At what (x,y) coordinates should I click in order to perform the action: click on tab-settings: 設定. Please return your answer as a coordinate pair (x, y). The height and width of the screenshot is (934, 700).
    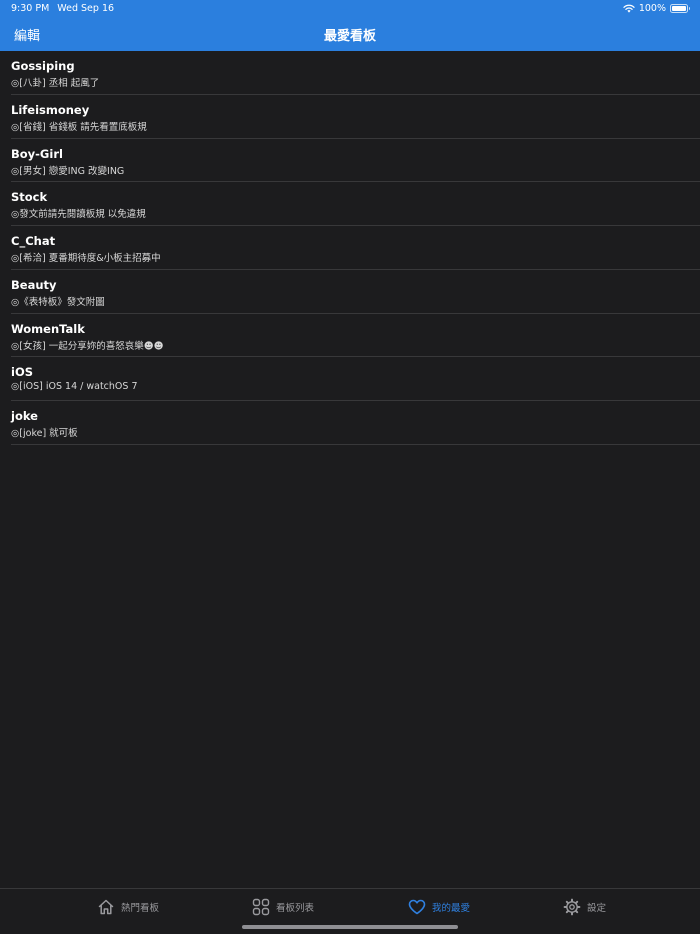
    Looking at the image, I should click on (584, 907).